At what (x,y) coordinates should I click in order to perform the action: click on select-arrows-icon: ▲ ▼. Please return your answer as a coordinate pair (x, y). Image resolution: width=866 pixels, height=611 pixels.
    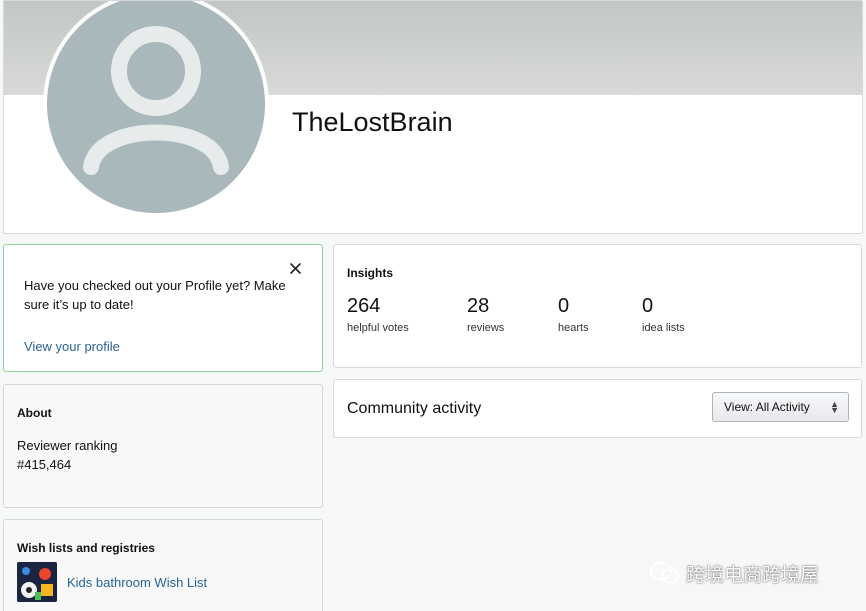
    Looking at the image, I should click on (834, 407).